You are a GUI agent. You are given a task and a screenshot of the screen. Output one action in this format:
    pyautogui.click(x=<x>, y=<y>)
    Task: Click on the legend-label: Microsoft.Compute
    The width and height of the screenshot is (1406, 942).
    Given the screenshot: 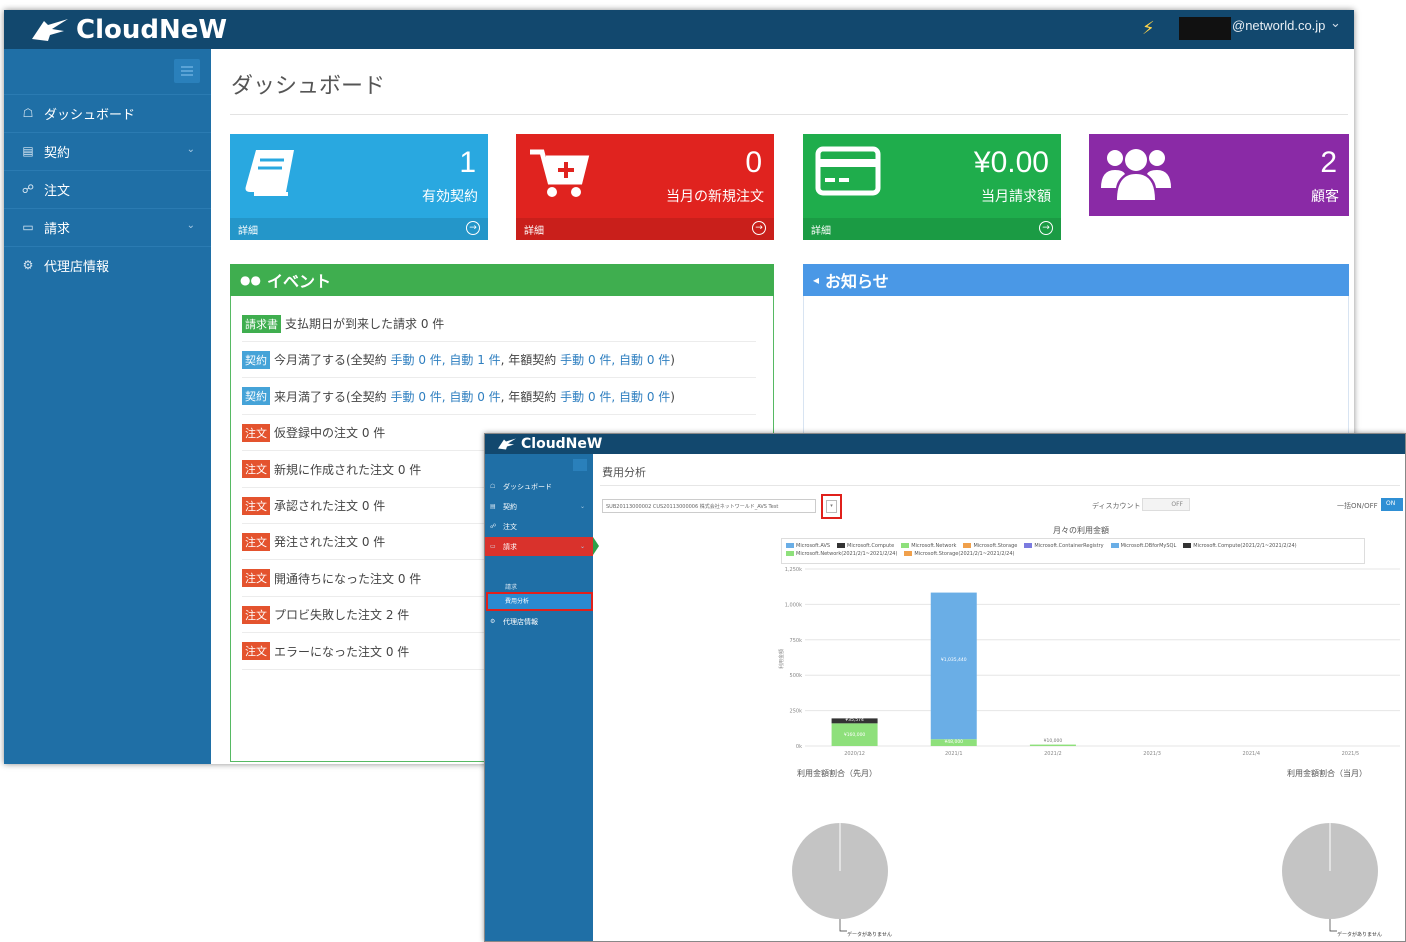 What is the action you would take?
    pyautogui.click(x=871, y=546)
    